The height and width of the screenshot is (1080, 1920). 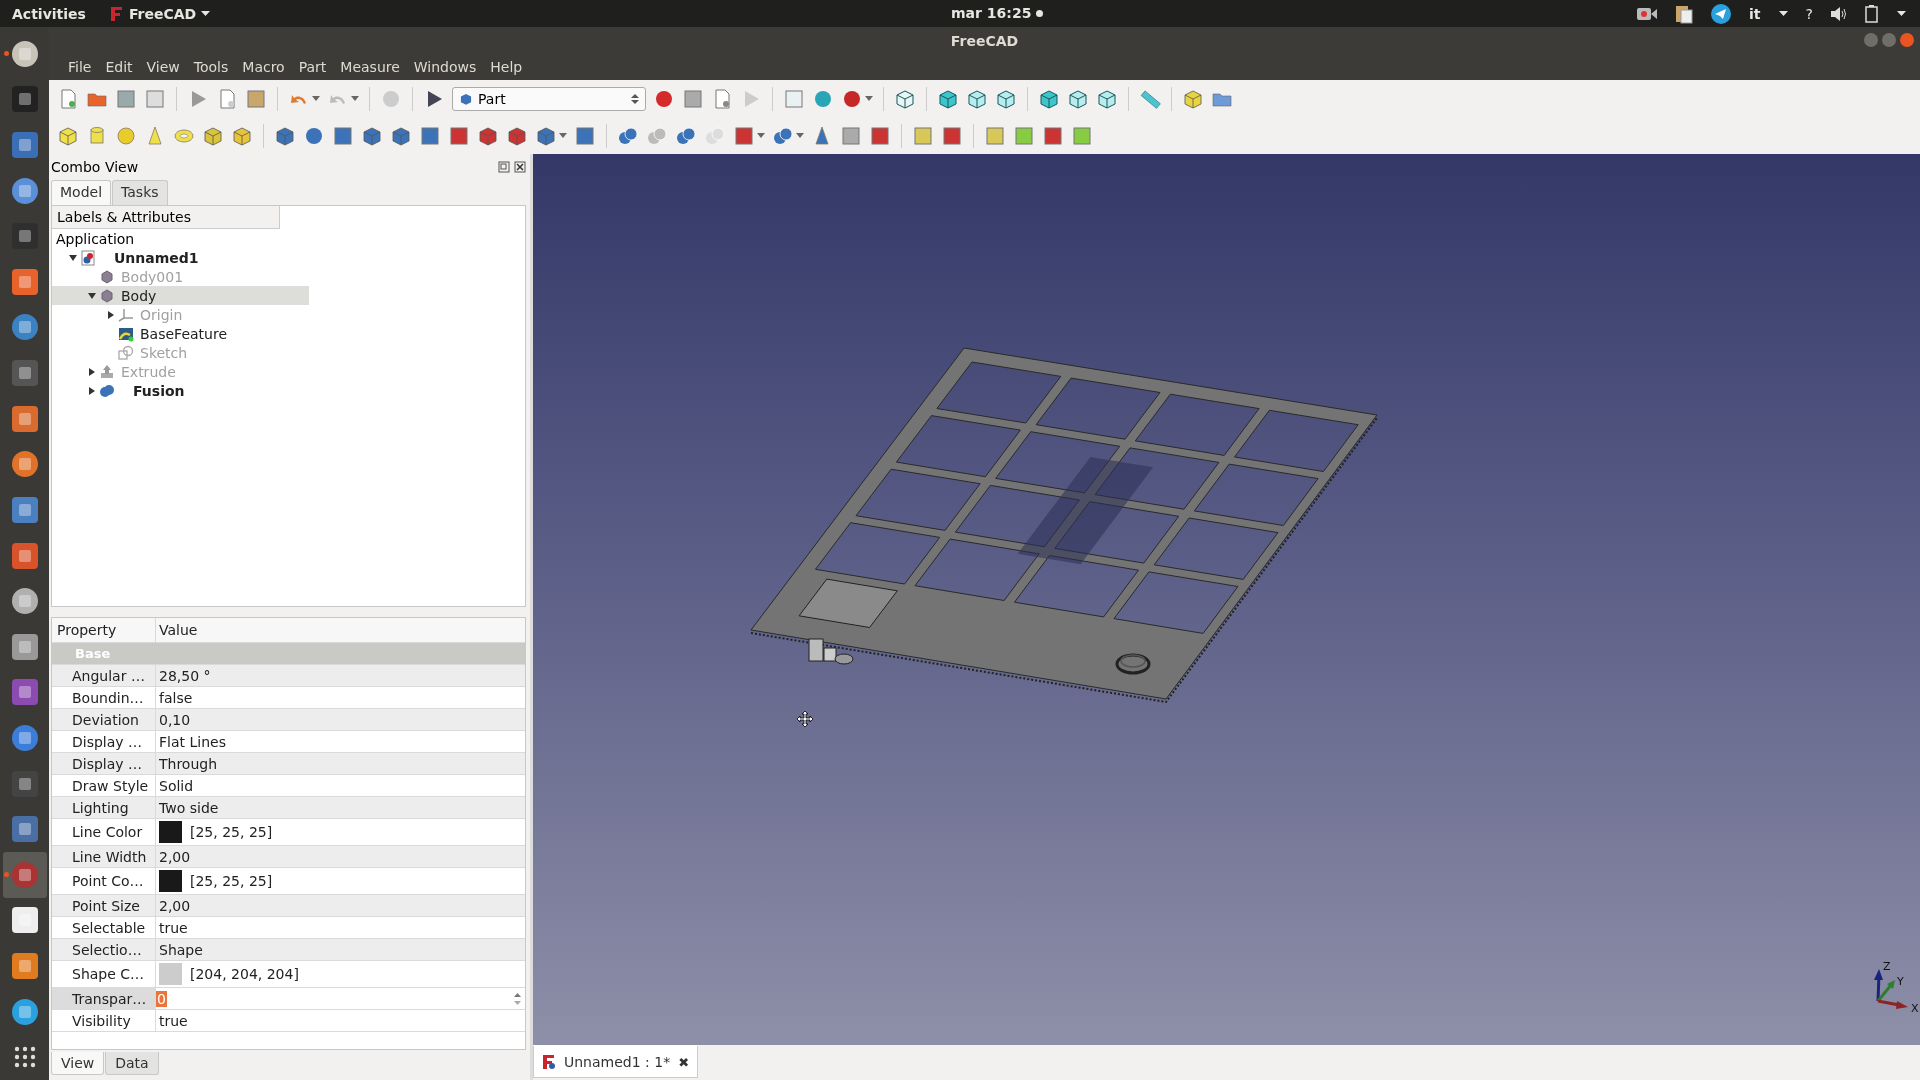 I want to click on column-header: Labels & Attributes, so click(x=166, y=217).